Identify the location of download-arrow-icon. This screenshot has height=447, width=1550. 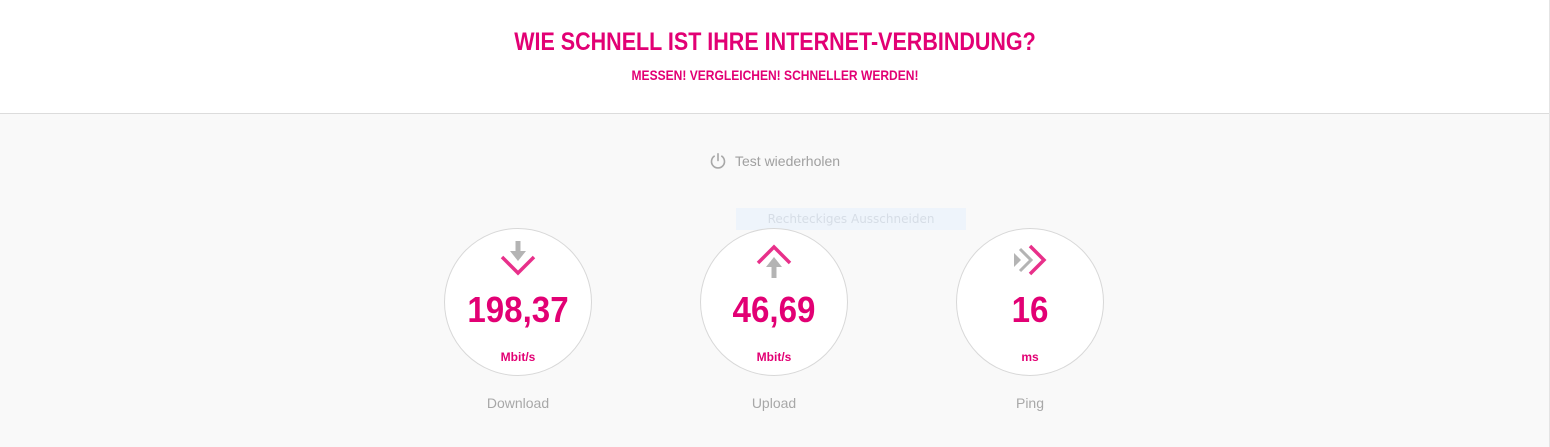
(518, 263).